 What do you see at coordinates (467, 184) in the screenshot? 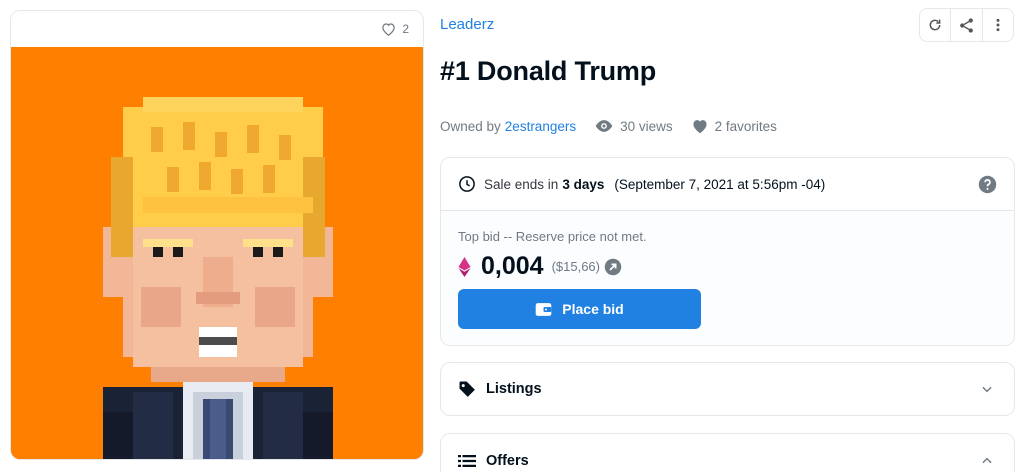
I see `clock-icon` at bounding box center [467, 184].